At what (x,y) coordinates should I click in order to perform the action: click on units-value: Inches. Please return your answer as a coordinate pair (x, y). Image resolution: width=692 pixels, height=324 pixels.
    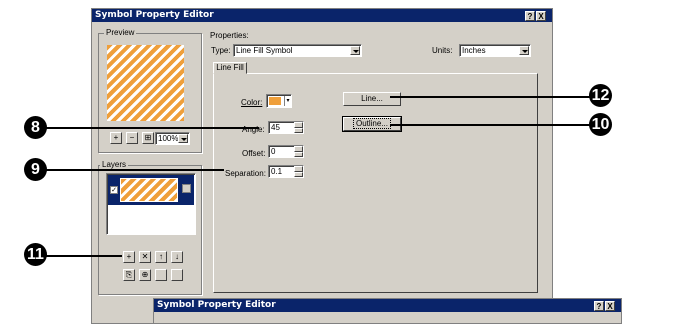
    Looking at the image, I should click on (474, 50).